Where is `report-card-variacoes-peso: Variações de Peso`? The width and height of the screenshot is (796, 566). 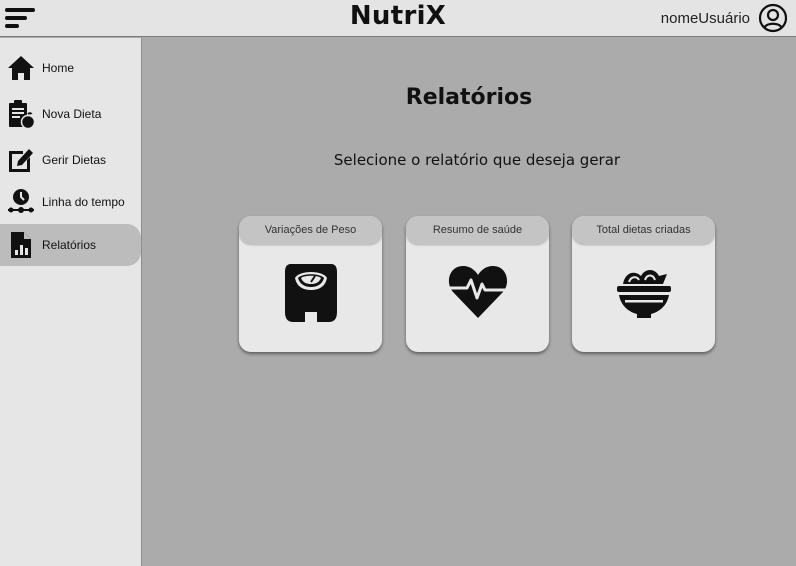
report-card-variacoes-peso: Variações de Peso is located at coordinates (310, 284).